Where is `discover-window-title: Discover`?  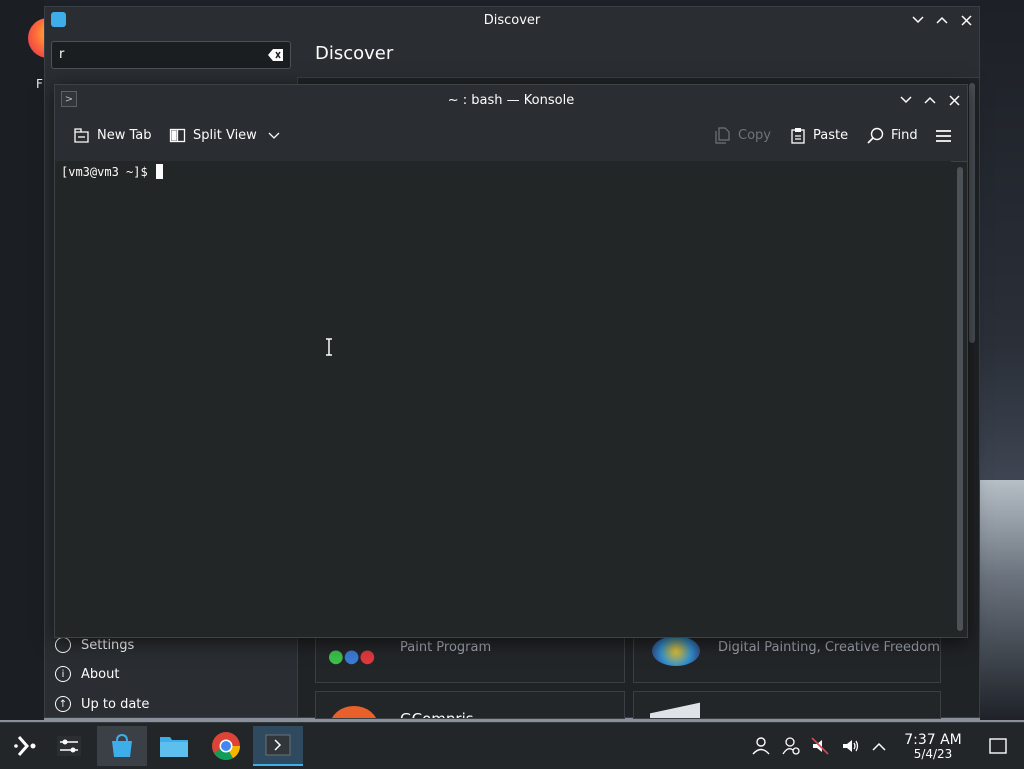
discover-window-title: Discover is located at coordinates (512, 20).